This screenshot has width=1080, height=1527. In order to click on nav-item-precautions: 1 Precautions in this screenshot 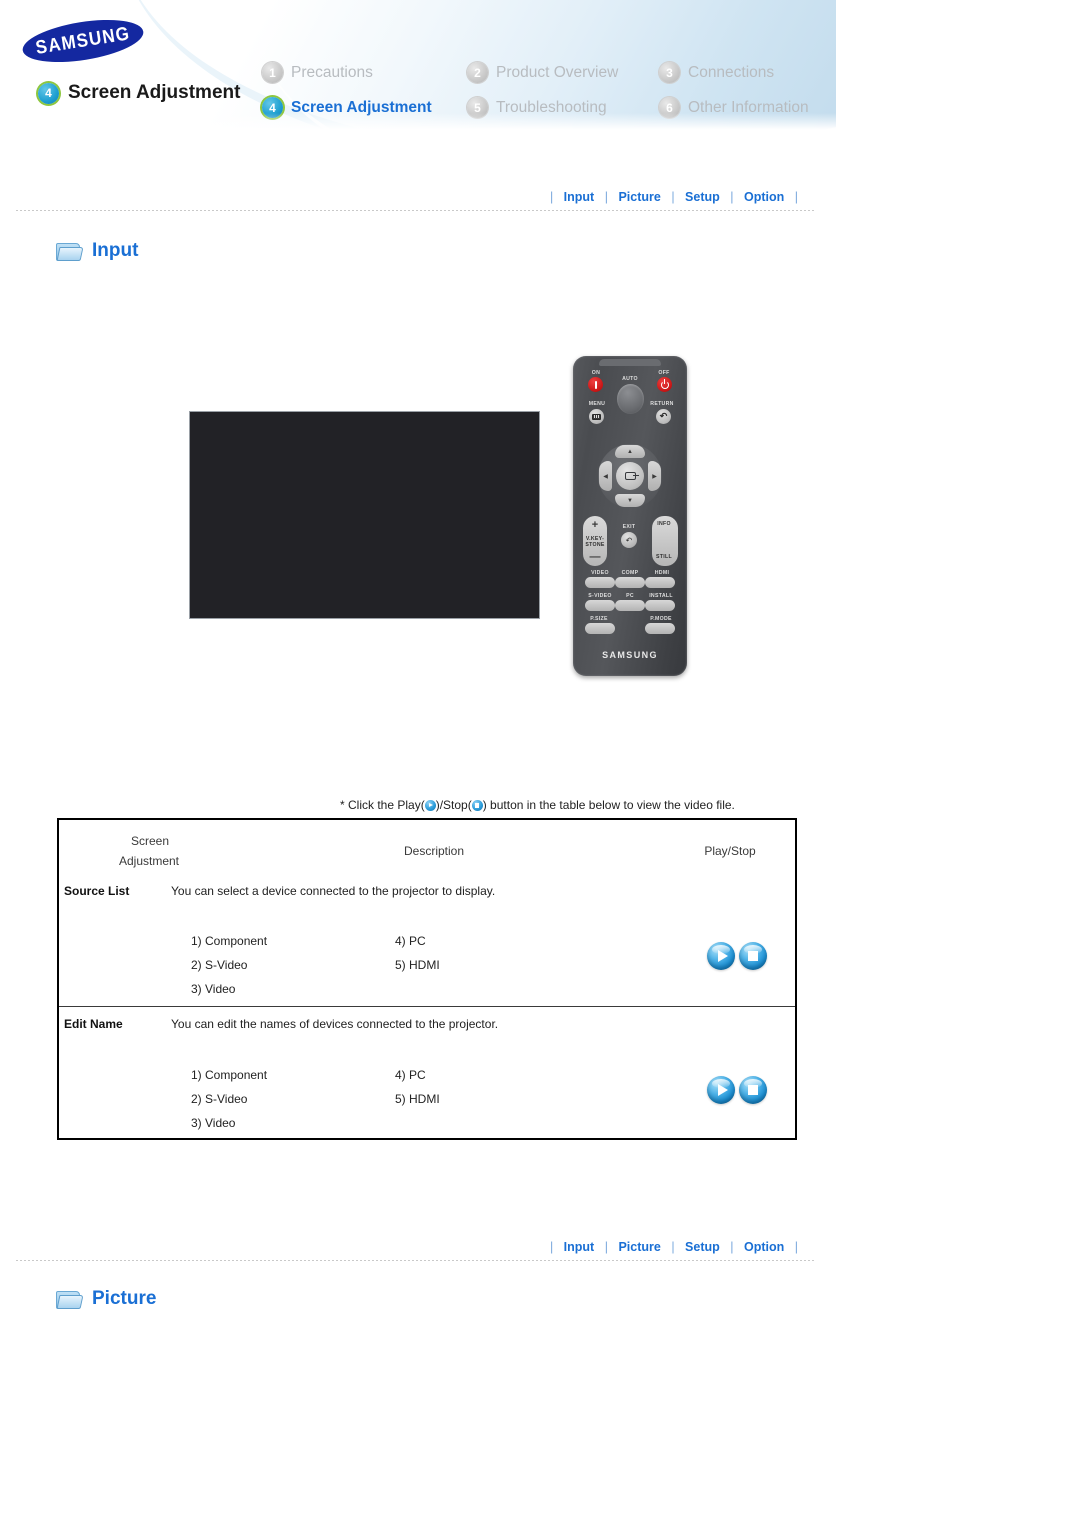, I will do `click(364, 72)`.